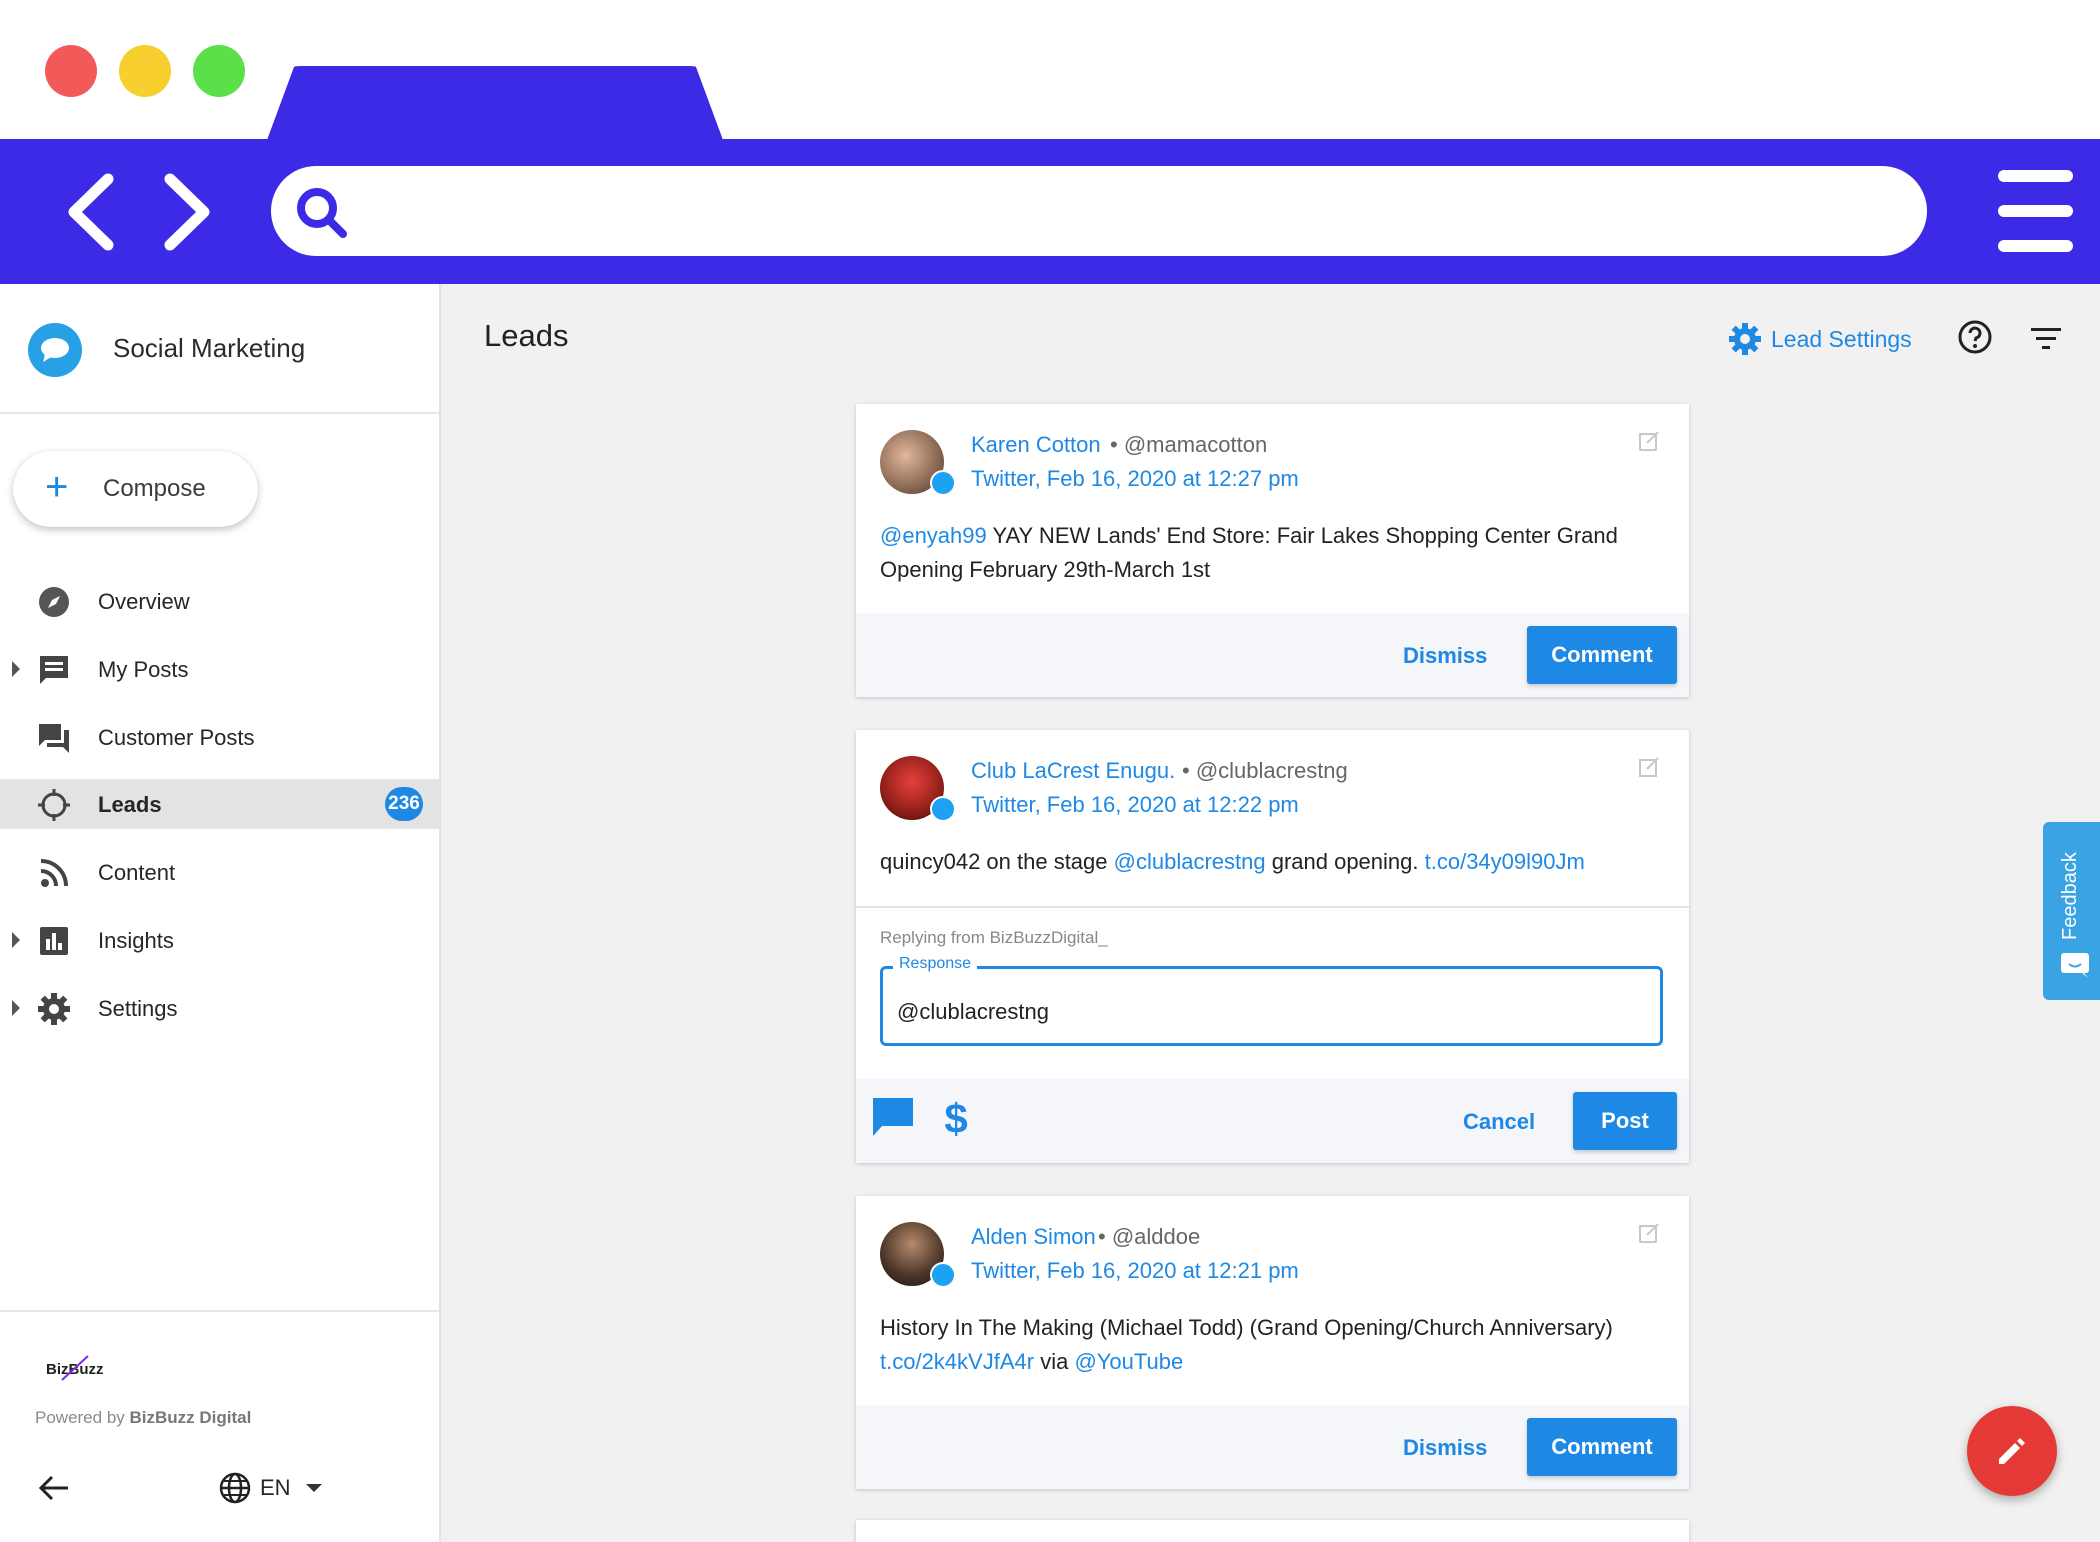 The height and width of the screenshot is (1542, 2100). Describe the element at coordinates (1190, 861) in the screenshot. I see `mention-link: @clublacrestng` at that location.